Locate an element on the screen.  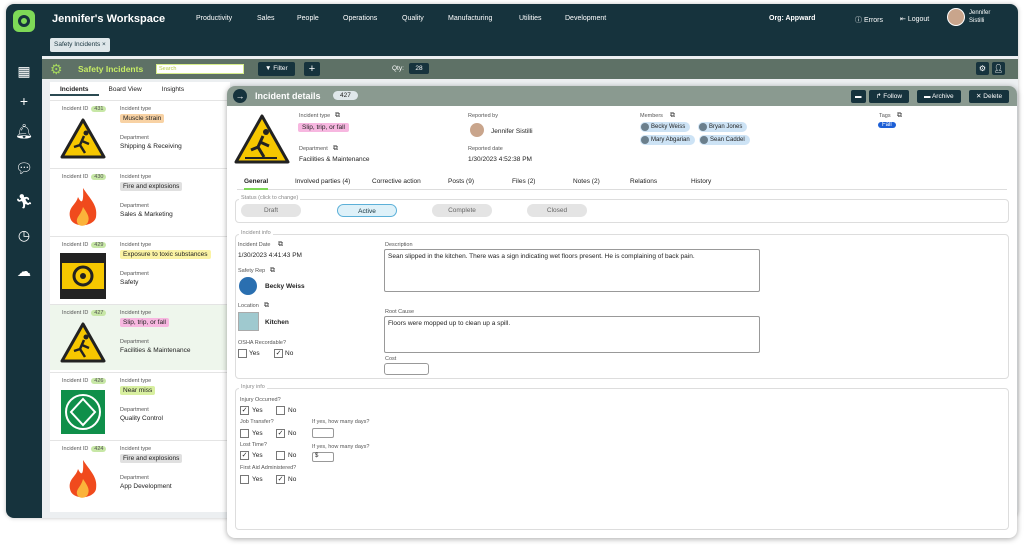
transfer-yes-checkbox is located at coordinates (244, 433).